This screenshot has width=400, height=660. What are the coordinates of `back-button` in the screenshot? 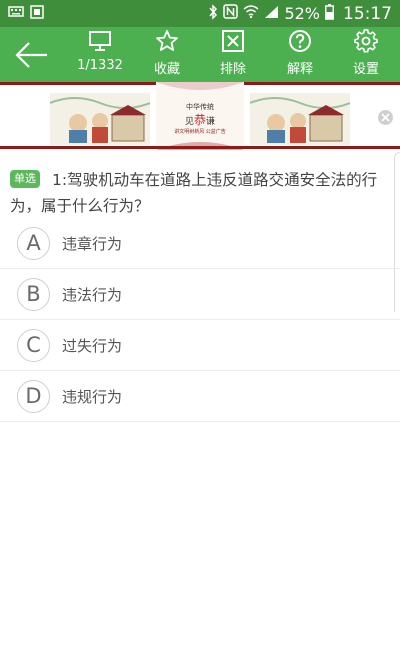 It's located at (32, 55).